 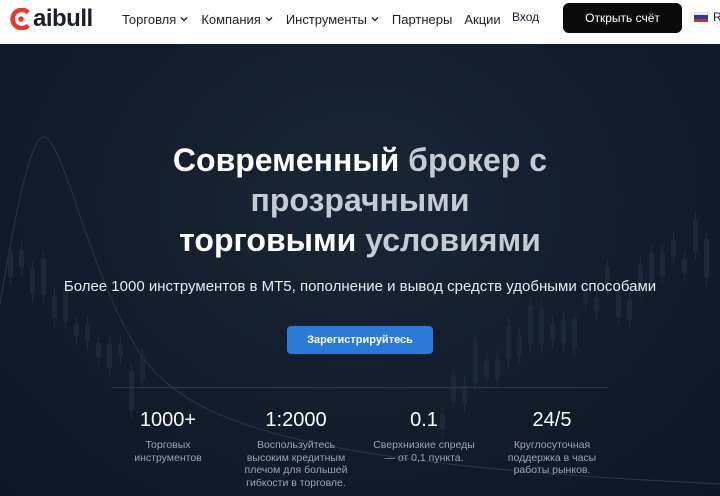 I want to click on nav-item-partners: Партнеры, so click(x=422, y=19).